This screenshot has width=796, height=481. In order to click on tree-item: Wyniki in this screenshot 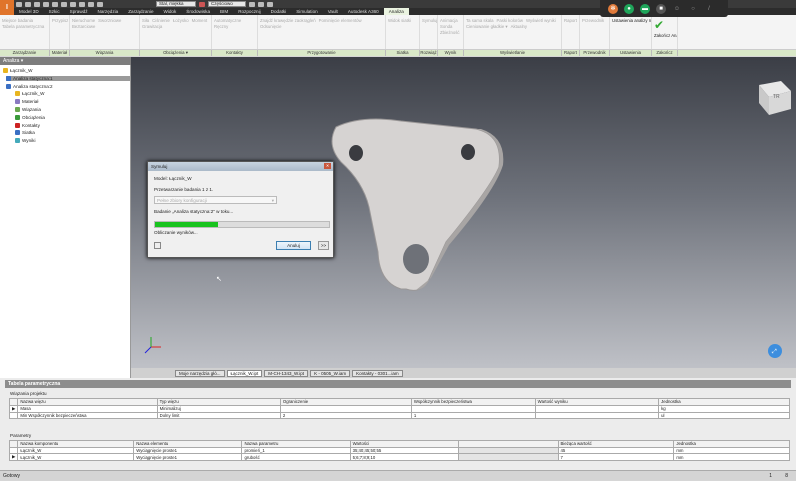, I will do `click(25, 141)`.